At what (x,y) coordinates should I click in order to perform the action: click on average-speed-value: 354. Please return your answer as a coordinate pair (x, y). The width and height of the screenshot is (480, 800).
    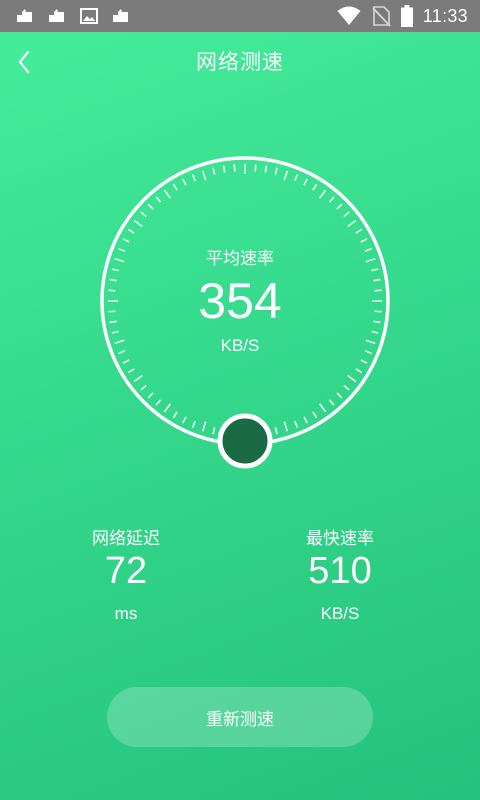
    Looking at the image, I should click on (240, 301).